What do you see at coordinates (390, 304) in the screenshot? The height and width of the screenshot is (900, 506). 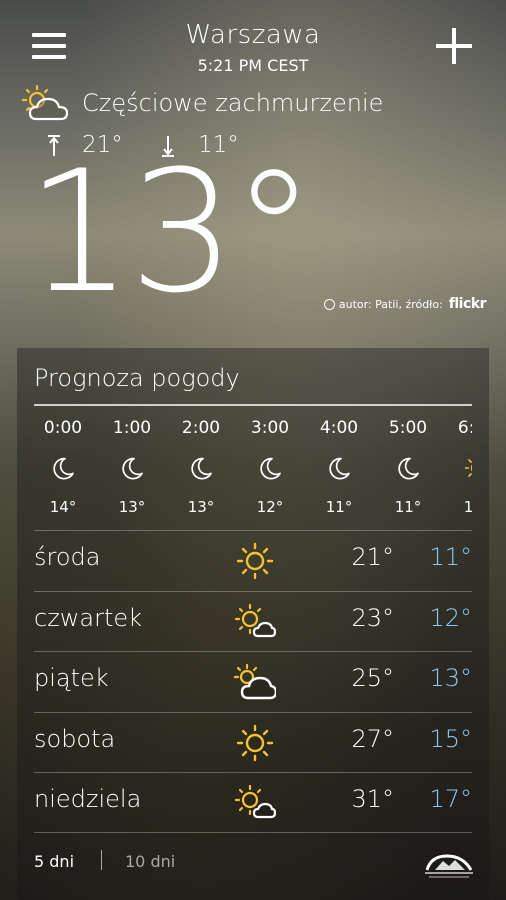 I see `photo-credit-text: autor: Patii, źródło:` at bounding box center [390, 304].